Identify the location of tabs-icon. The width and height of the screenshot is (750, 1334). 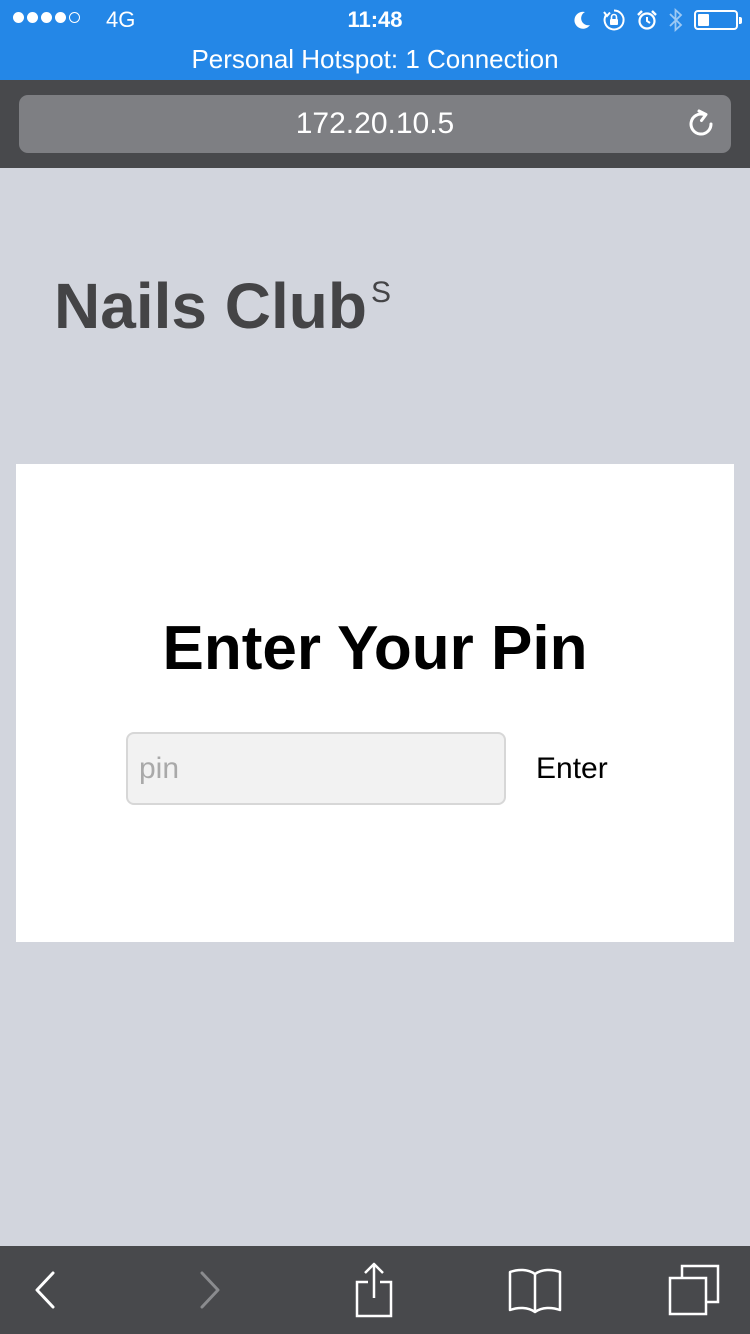
(694, 1290).